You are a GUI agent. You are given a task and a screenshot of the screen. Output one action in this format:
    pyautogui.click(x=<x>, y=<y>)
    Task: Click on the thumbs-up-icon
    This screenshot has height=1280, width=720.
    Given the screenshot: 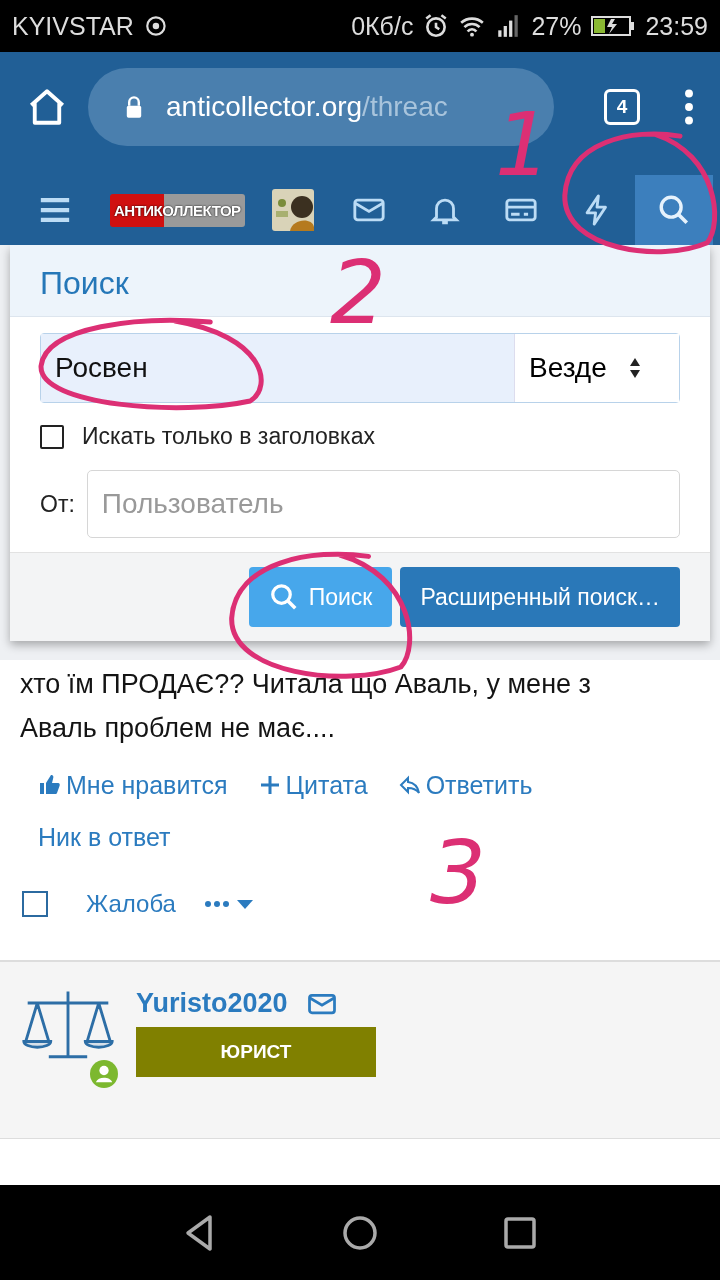 What is the action you would take?
    pyautogui.click(x=50, y=785)
    